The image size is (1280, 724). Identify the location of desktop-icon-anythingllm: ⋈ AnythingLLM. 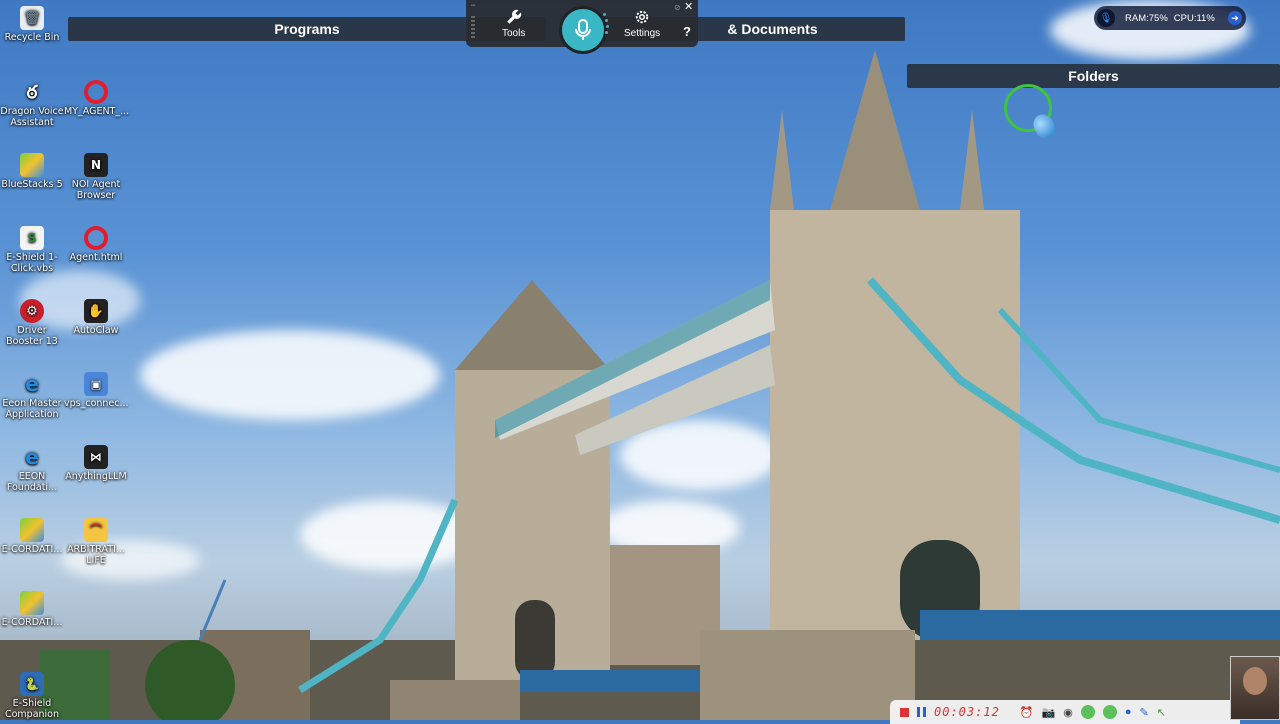
(96, 463).